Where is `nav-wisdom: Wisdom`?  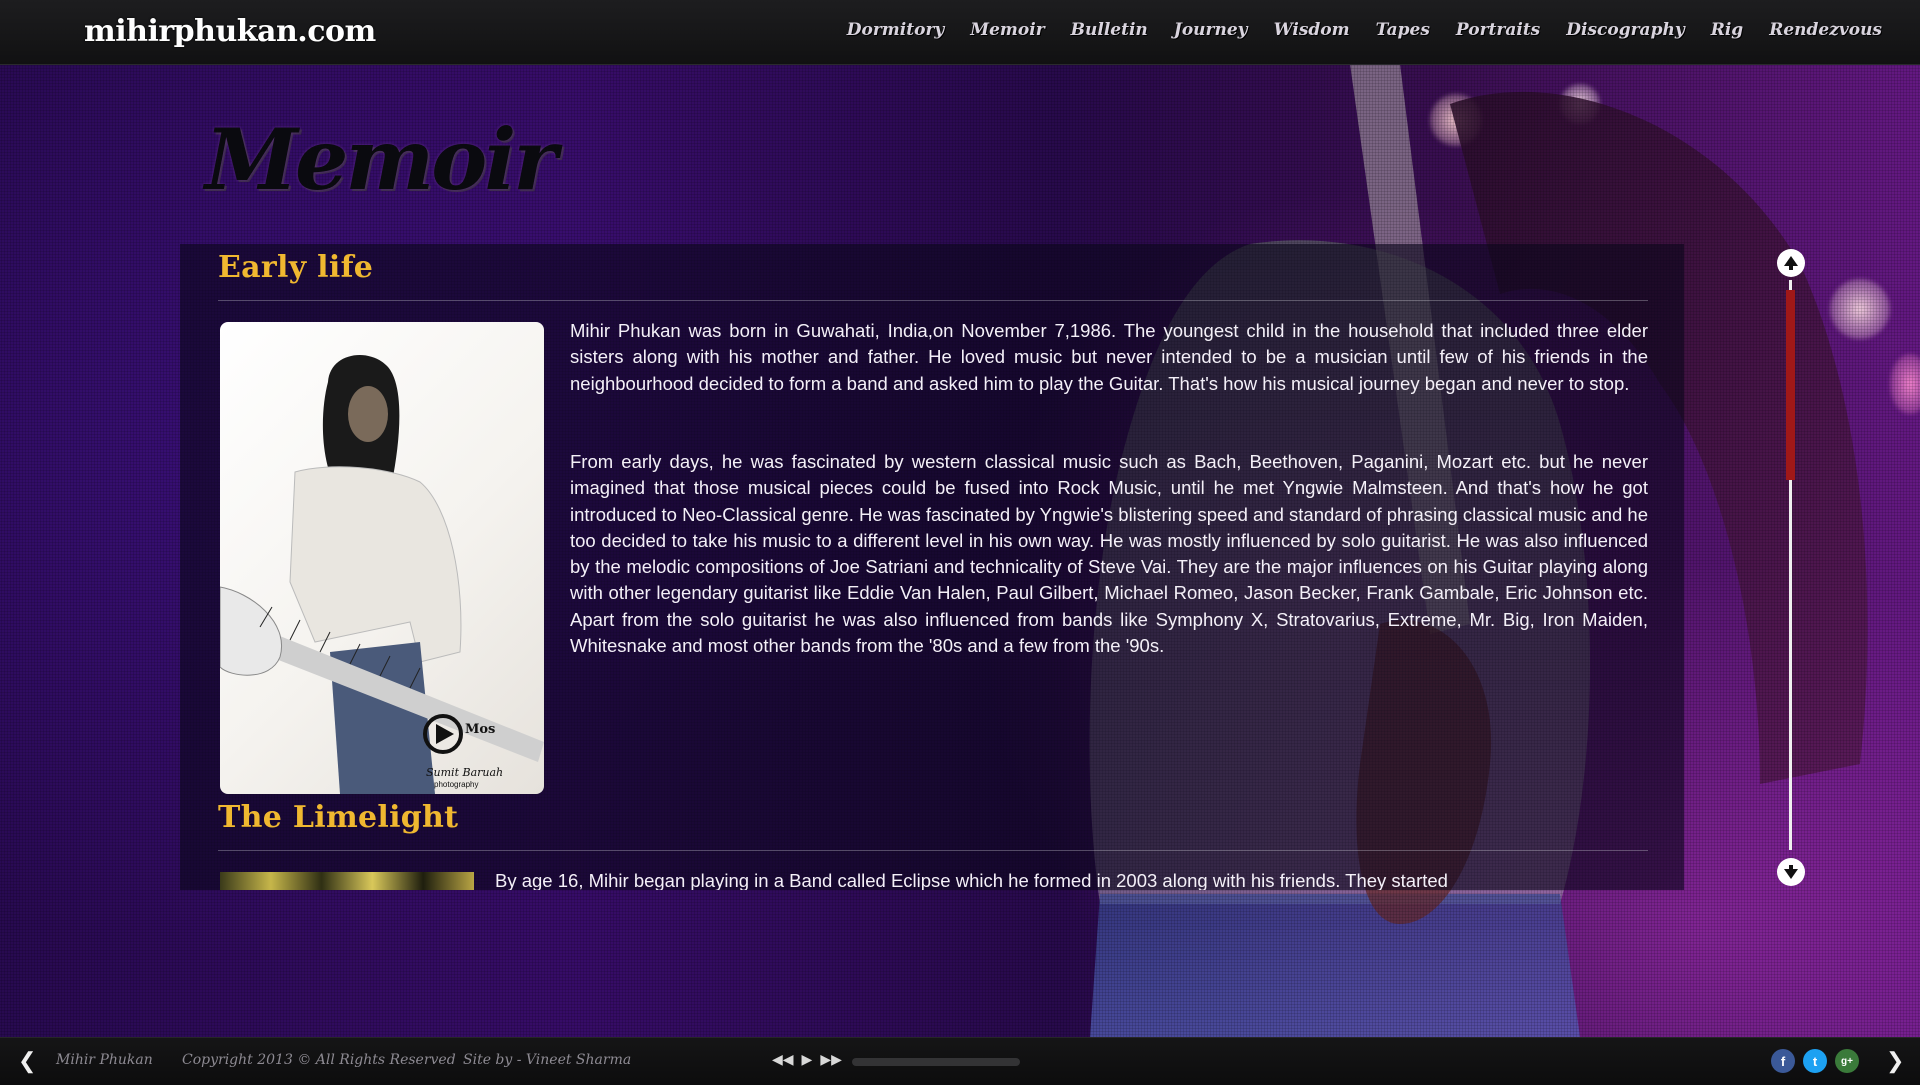
nav-wisdom: Wisdom is located at coordinates (1312, 30).